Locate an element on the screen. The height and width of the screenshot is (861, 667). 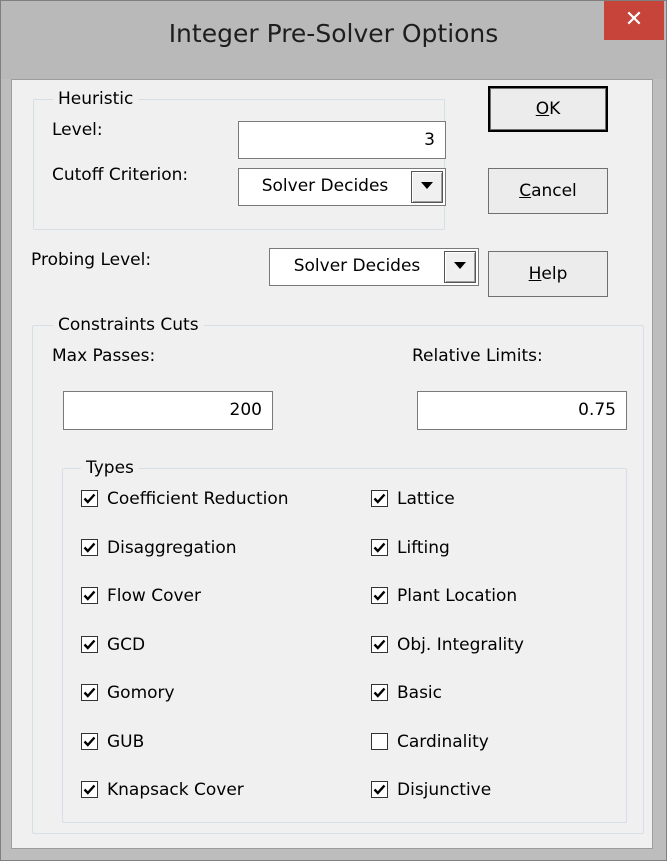
dialog-title: Integer Pre-Solver Options is located at coordinates (333, 33).